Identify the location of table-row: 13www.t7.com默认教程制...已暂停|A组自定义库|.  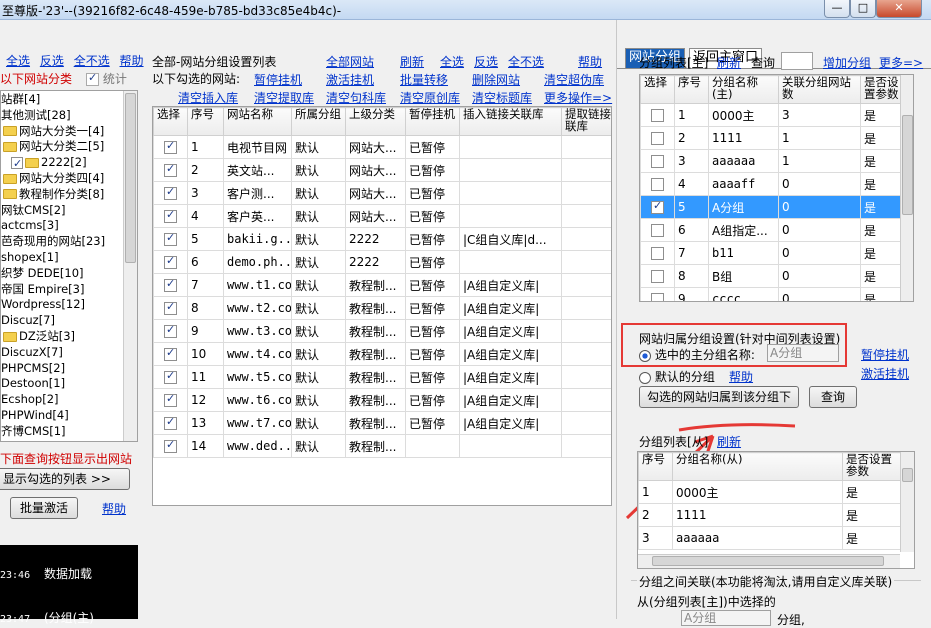
(382, 423).